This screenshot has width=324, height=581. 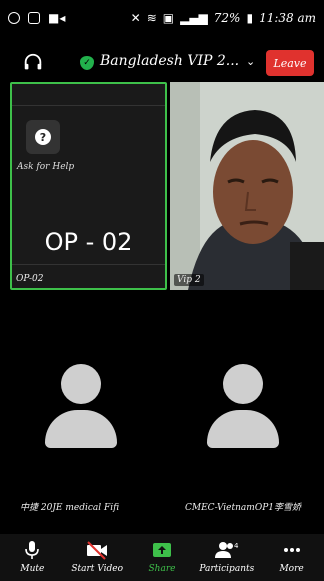 I want to click on participant-name-tag: OP-02, so click(x=30, y=279).